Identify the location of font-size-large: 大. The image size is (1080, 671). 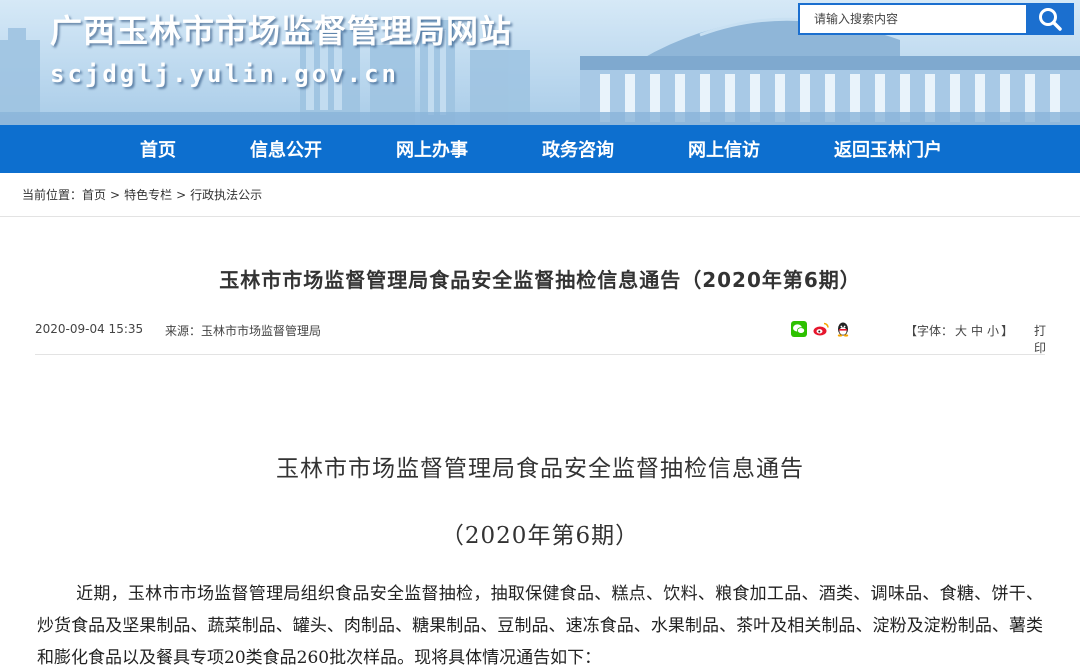
(961, 331).